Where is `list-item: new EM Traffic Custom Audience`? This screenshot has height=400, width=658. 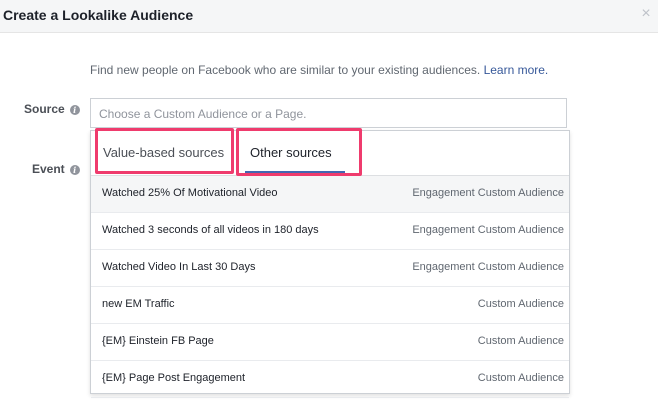
list-item: new EM Traffic Custom Audience is located at coordinates (330, 305).